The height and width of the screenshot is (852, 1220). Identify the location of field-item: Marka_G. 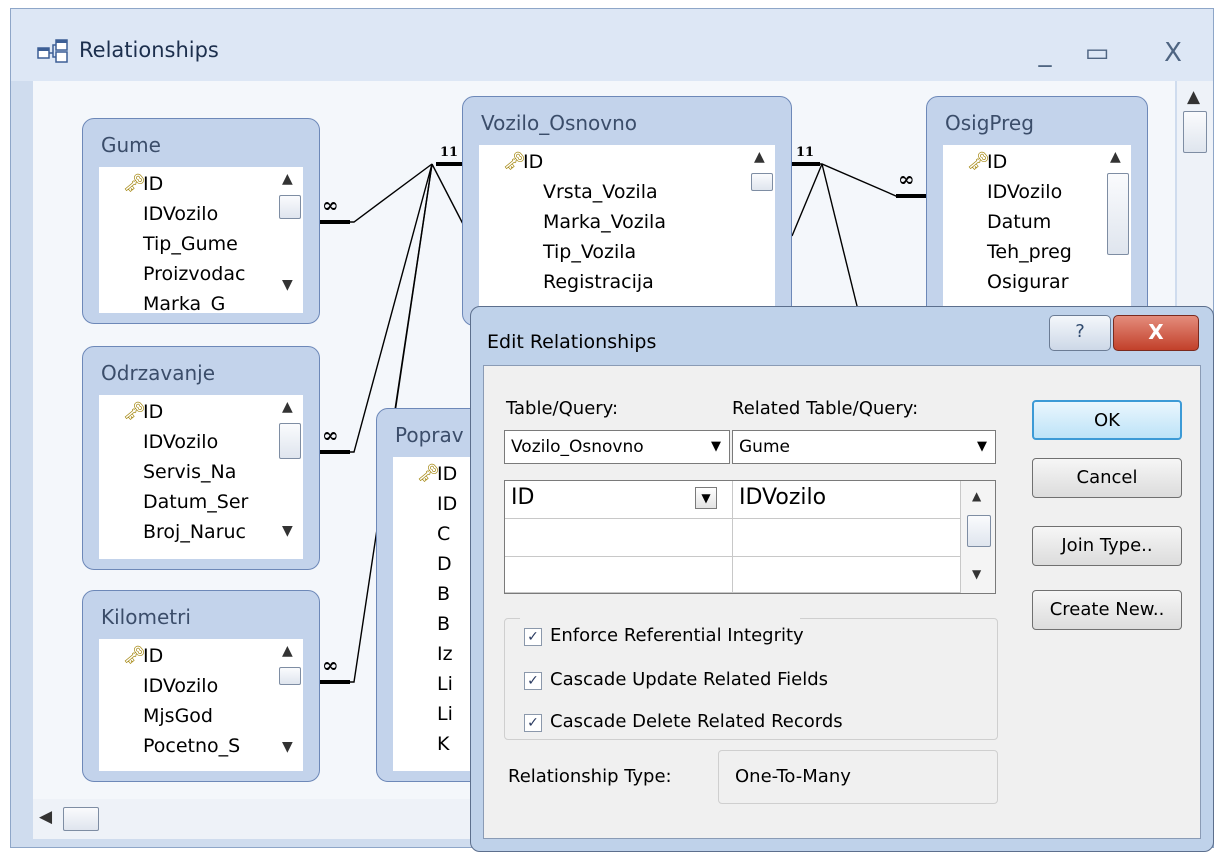
(184, 303).